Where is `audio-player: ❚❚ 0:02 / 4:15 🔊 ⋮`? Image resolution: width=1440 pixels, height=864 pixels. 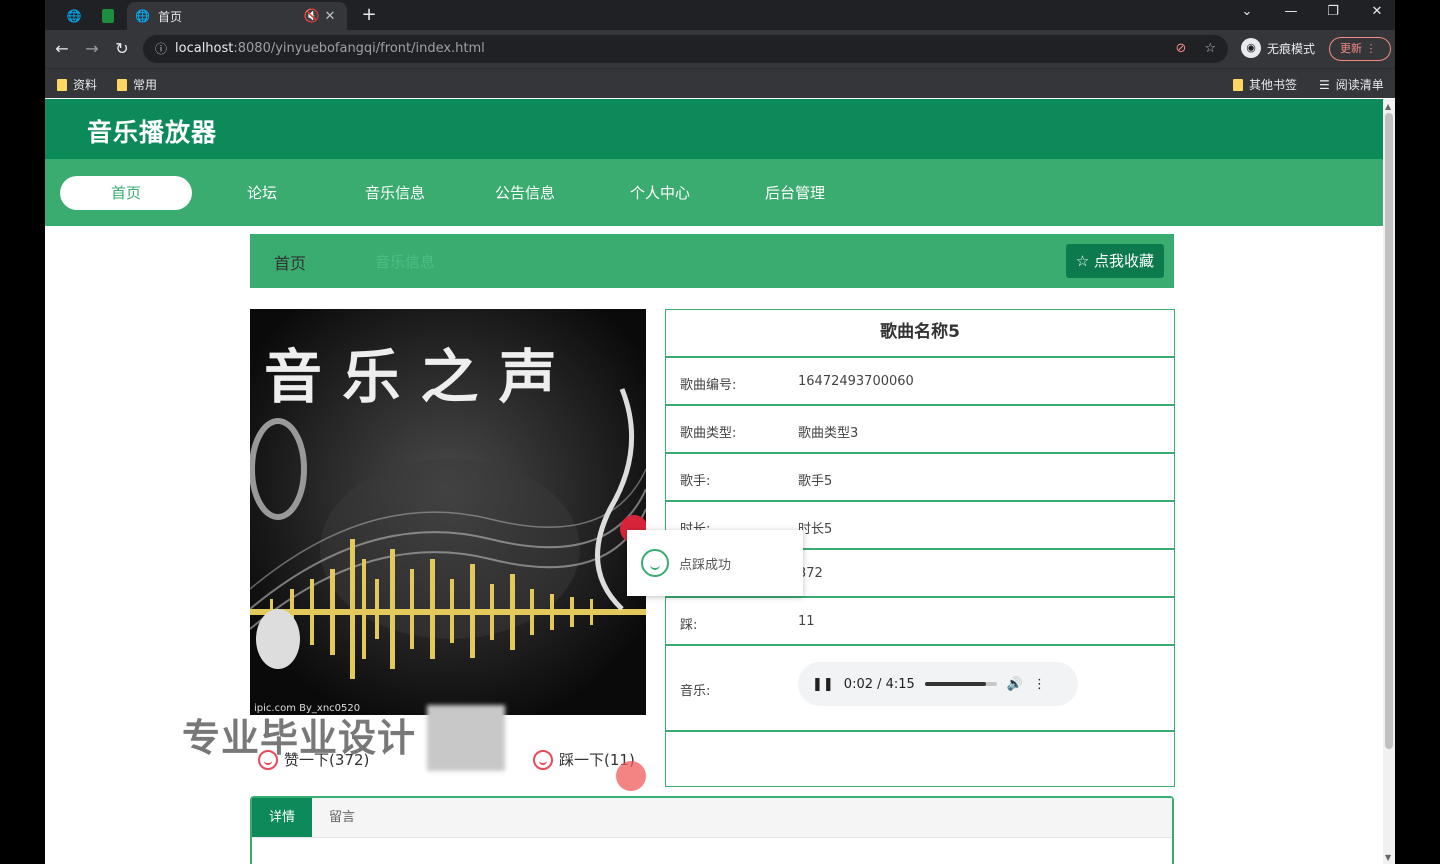
audio-player: ❚❚ 0:02 / 4:15 🔊 ⋮ is located at coordinates (938, 684).